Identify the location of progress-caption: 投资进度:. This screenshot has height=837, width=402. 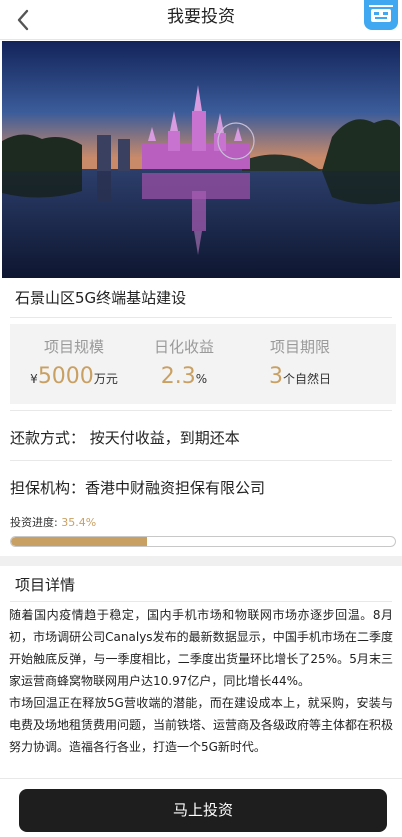
(34, 522).